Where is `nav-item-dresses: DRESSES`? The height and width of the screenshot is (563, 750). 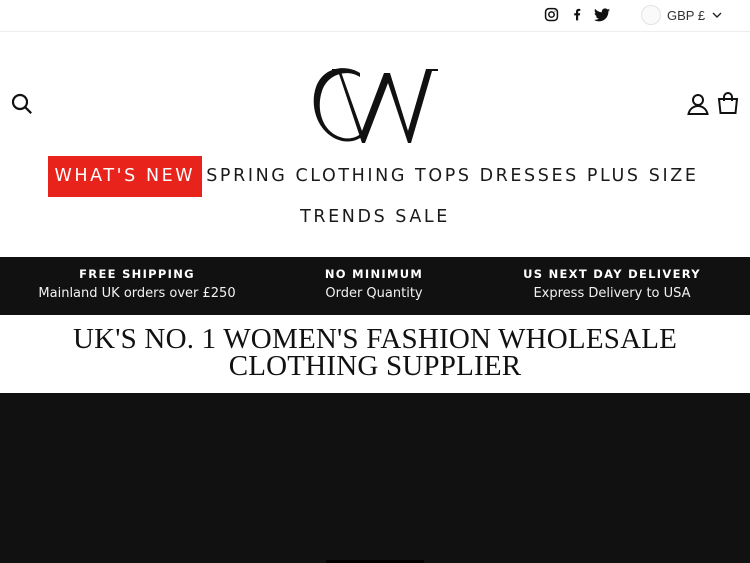
nav-item-dresses: DRESSES is located at coordinates (529, 176).